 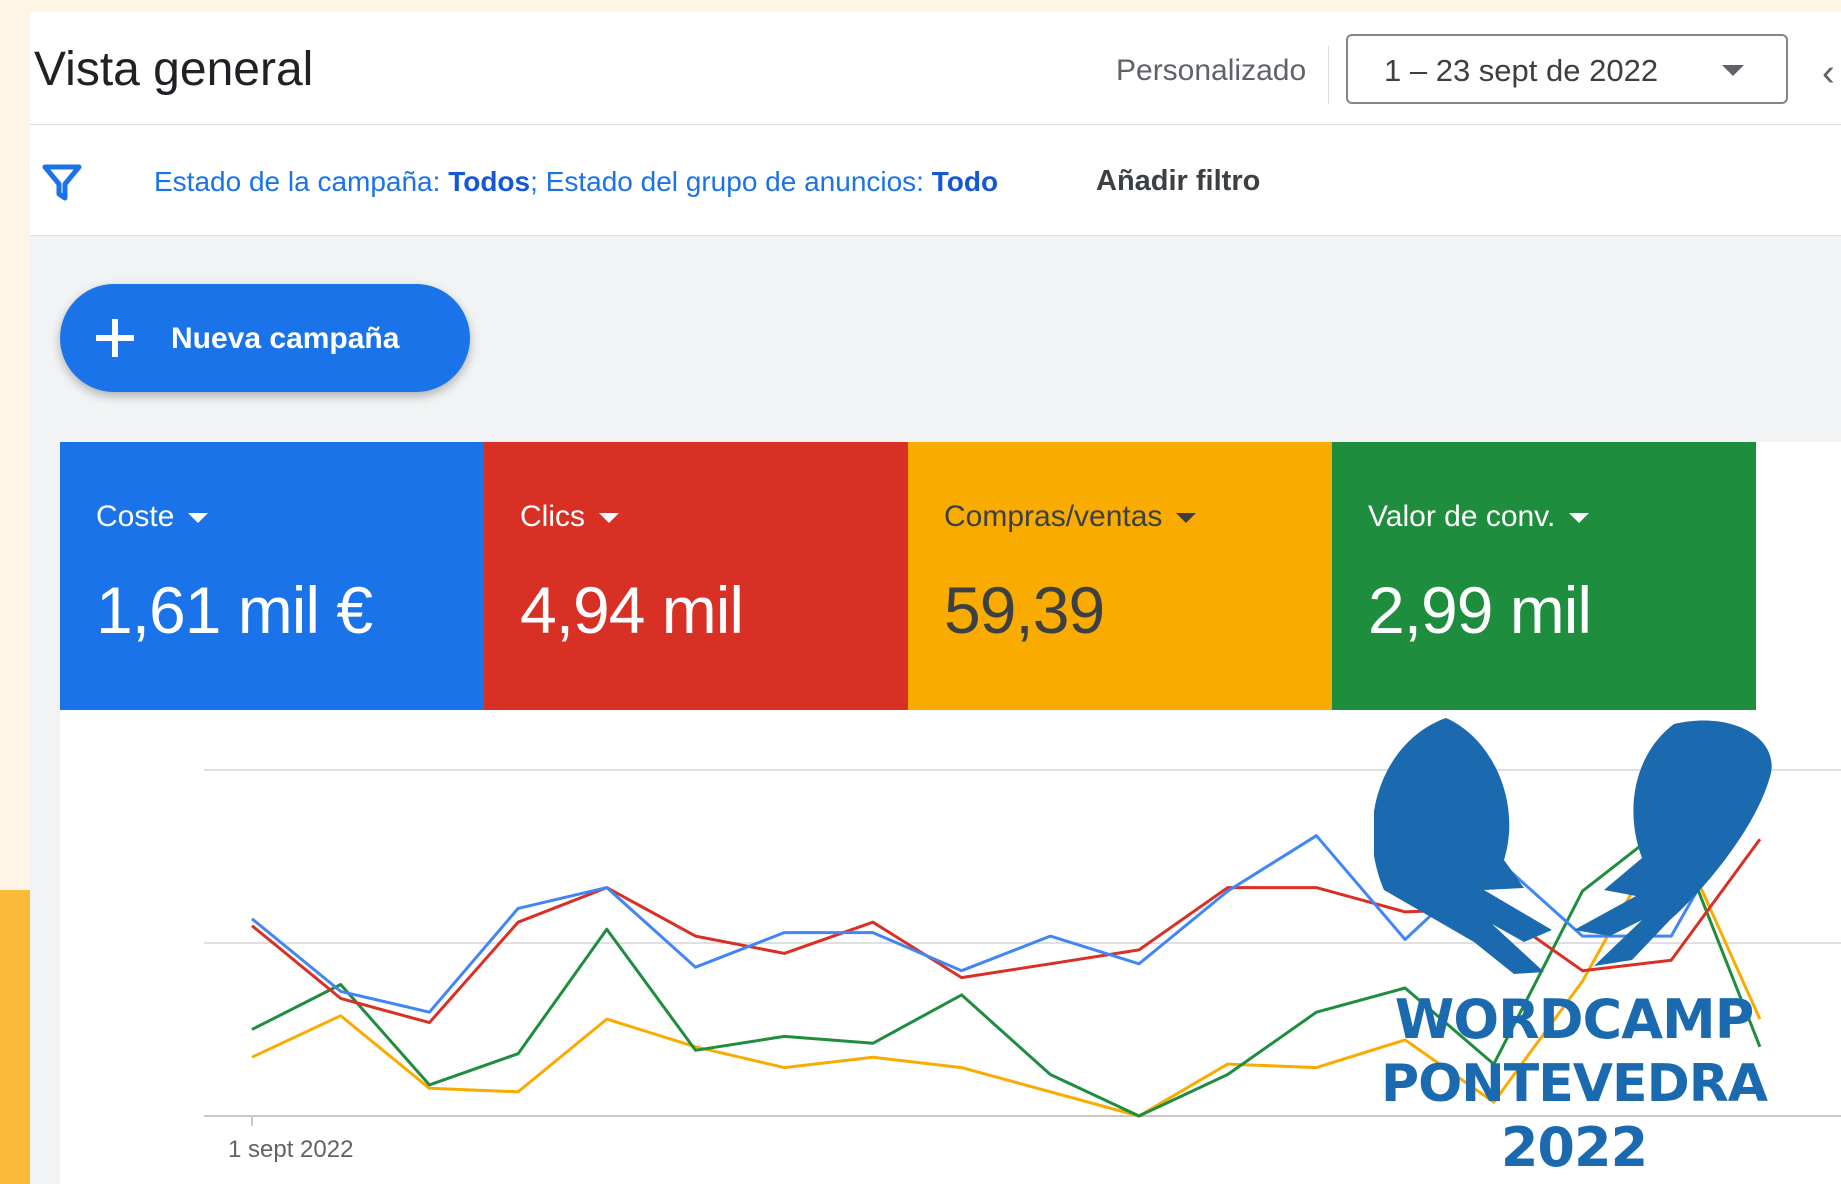 What do you see at coordinates (1024, 610) in the screenshot?
I see `metric-value: 59,39` at bounding box center [1024, 610].